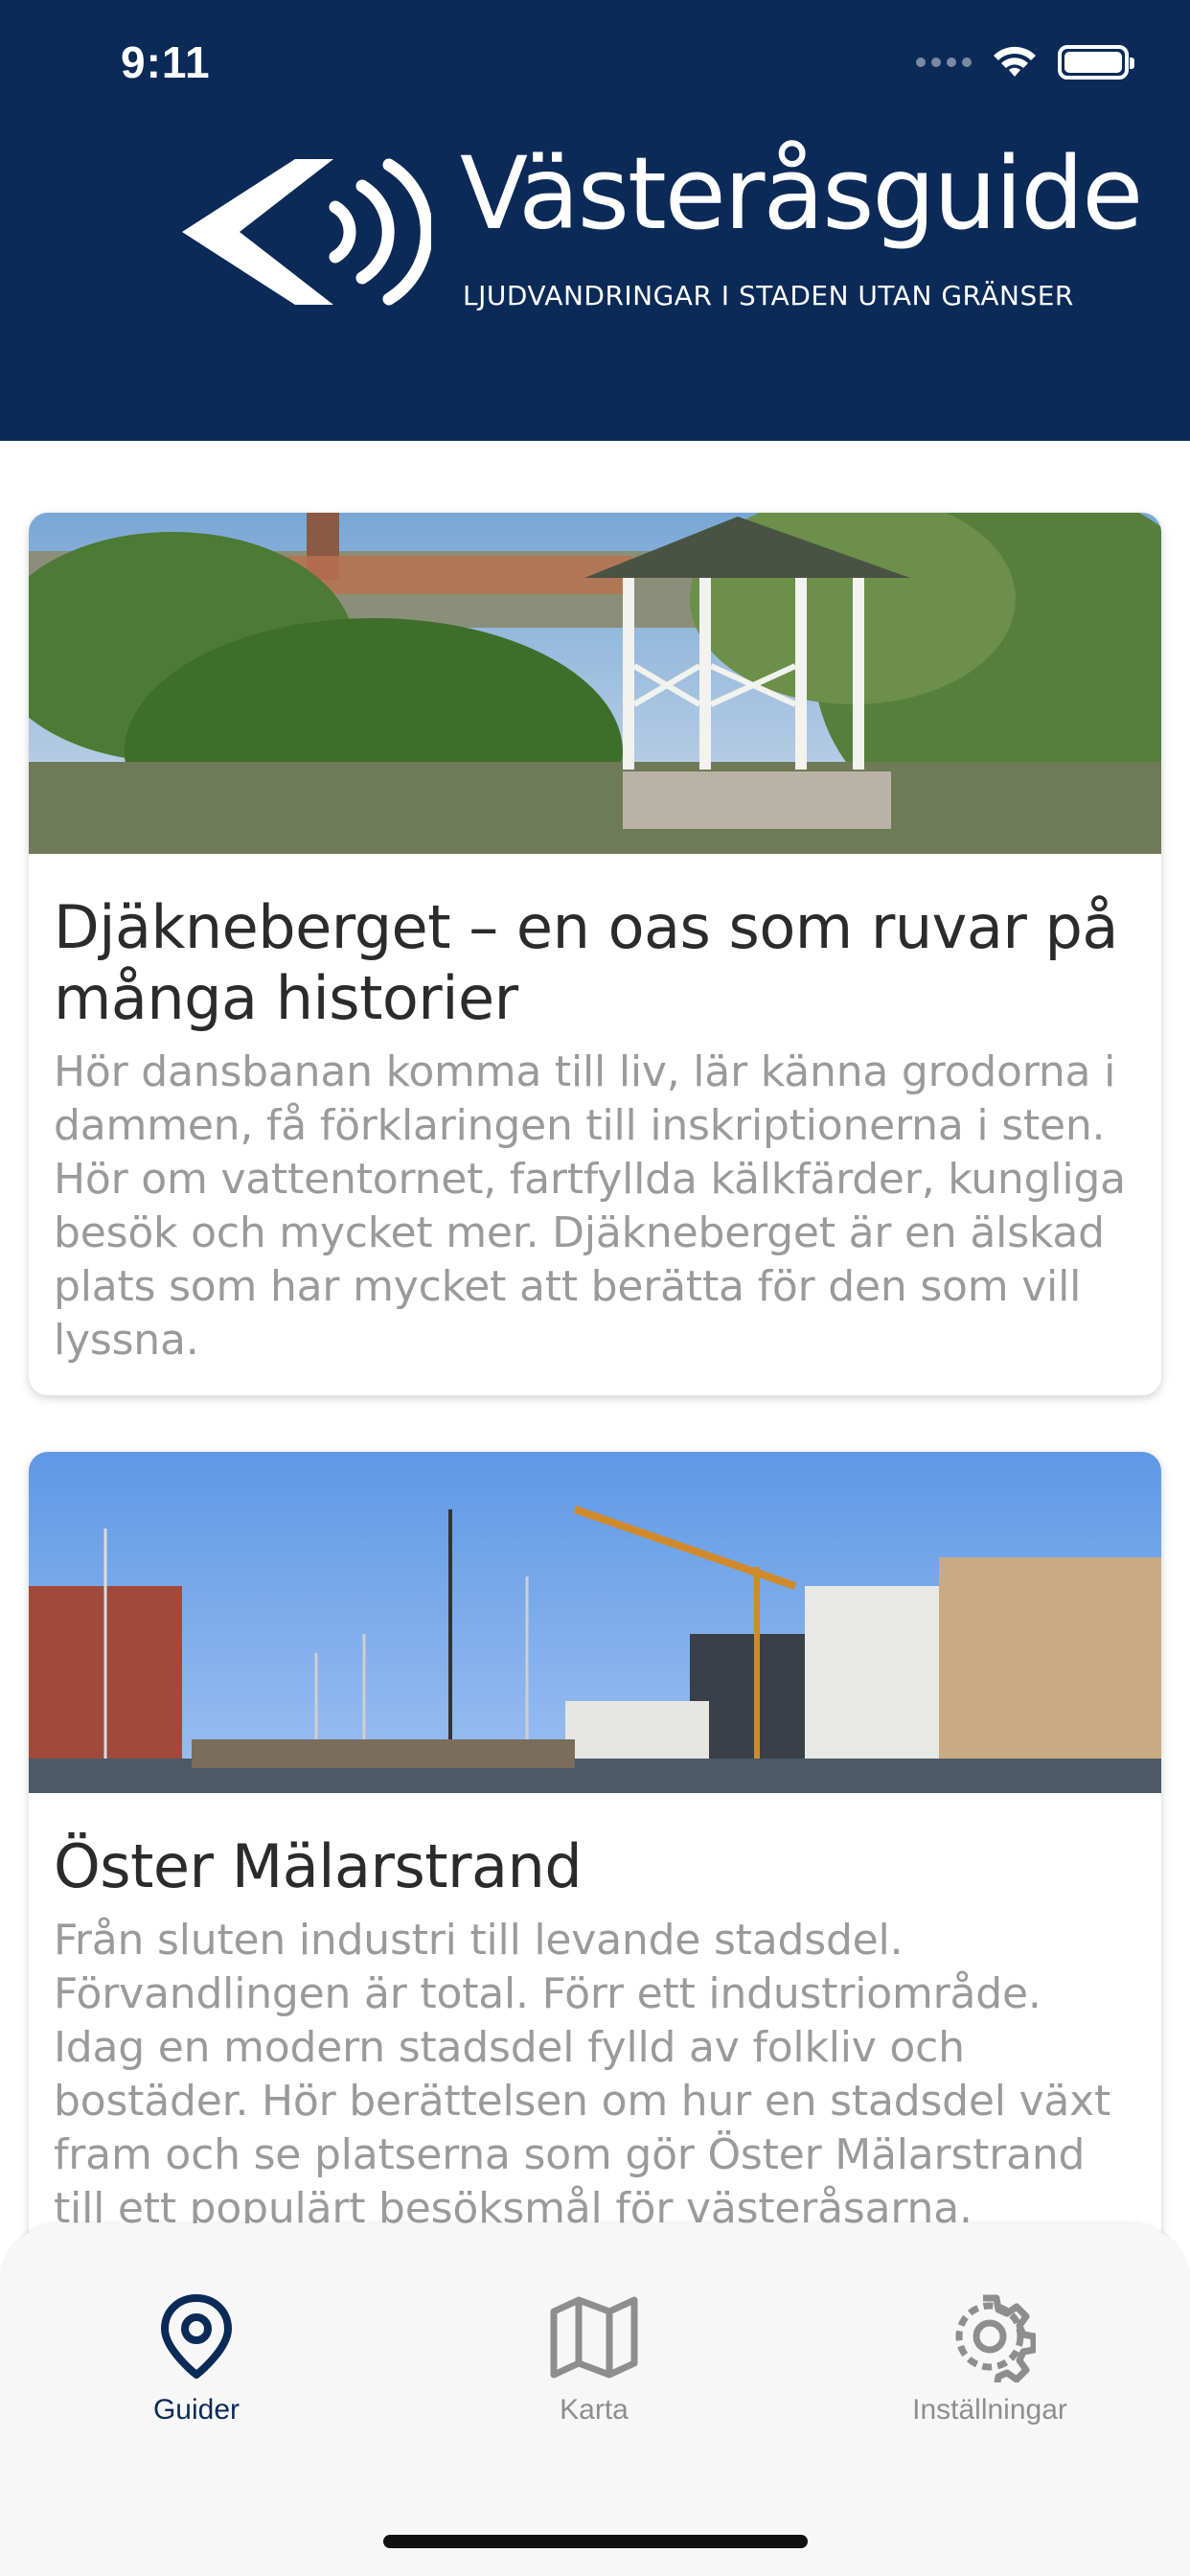  I want to click on gear-icon, so click(996, 2338).